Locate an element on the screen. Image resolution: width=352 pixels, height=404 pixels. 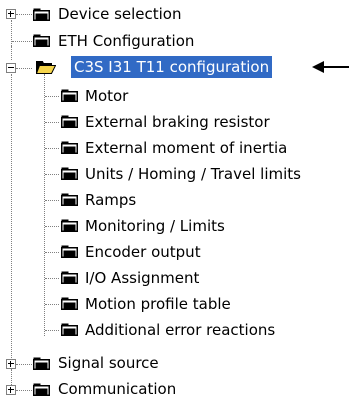
tree-node-label: ETH Configuration is located at coordinates (126, 41).